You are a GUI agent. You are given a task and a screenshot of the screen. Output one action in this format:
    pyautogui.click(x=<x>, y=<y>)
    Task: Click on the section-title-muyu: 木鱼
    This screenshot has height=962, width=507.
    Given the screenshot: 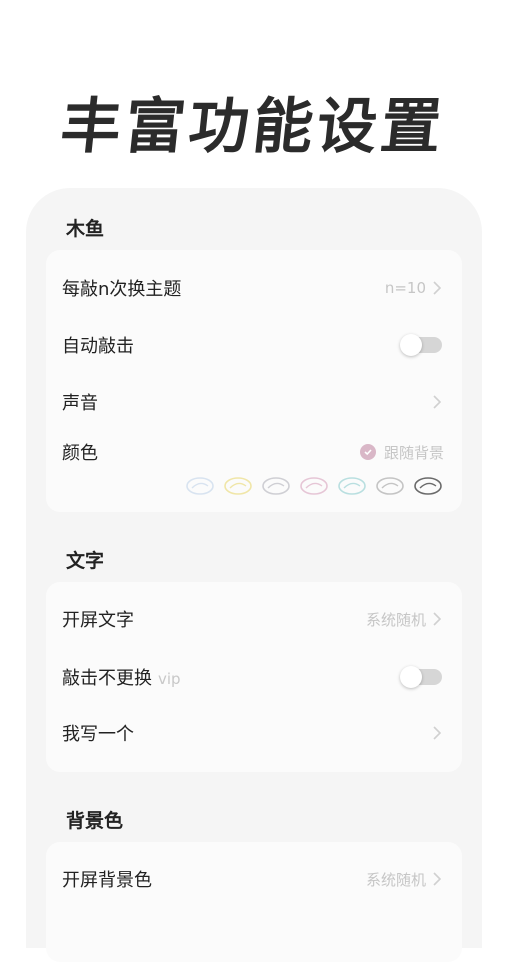 What is the action you would take?
    pyautogui.click(x=85, y=229)
    